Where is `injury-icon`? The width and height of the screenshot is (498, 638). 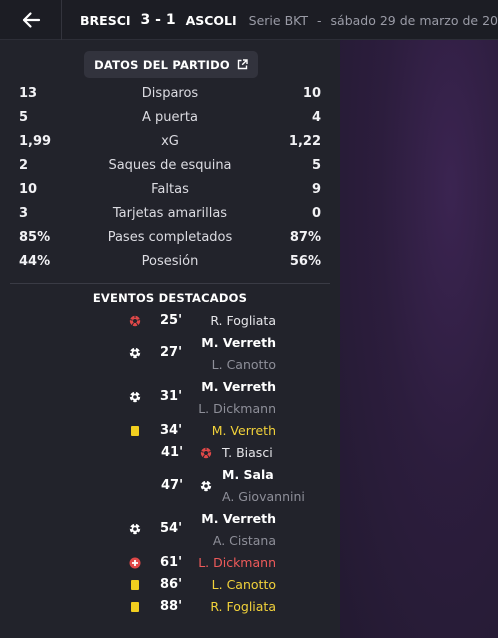 injury-icon is located at coordinates (135, 563).